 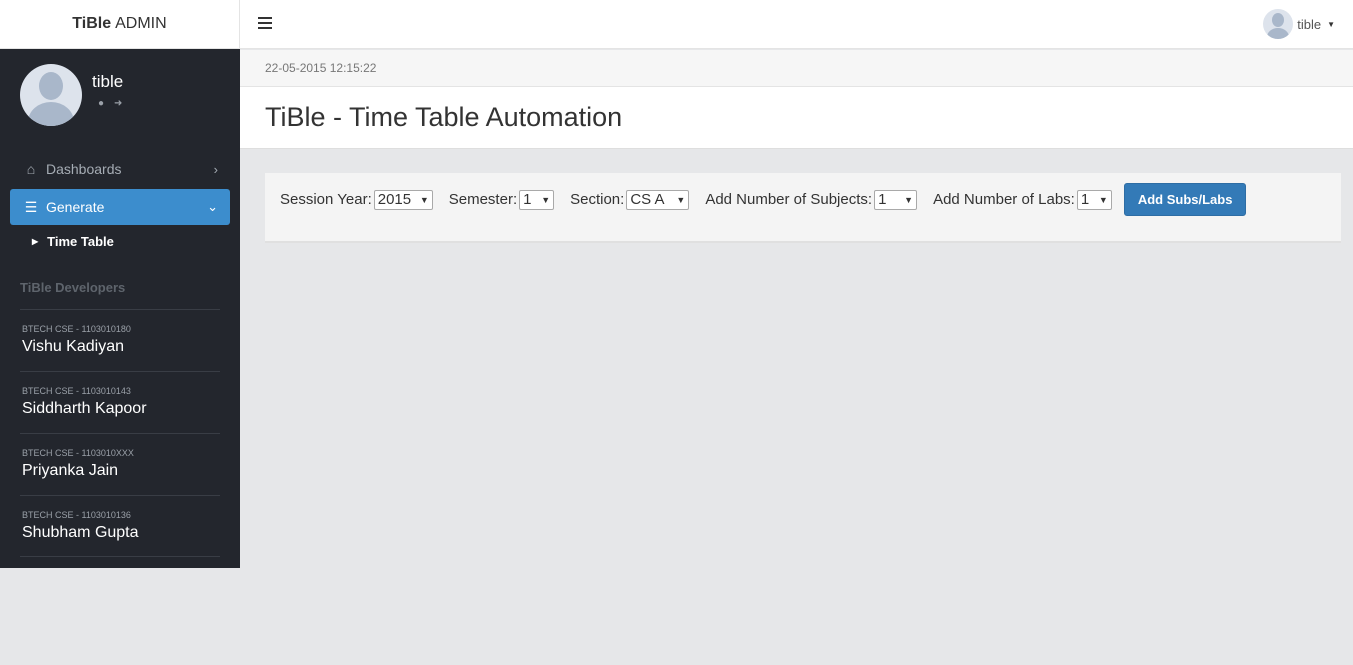 What do you see at coordinates (120, 464) in the screenshot?
I see `list-item: BTECH CSE - 1103010XXX Priyanka Jain` at bounding box center [120, 464].